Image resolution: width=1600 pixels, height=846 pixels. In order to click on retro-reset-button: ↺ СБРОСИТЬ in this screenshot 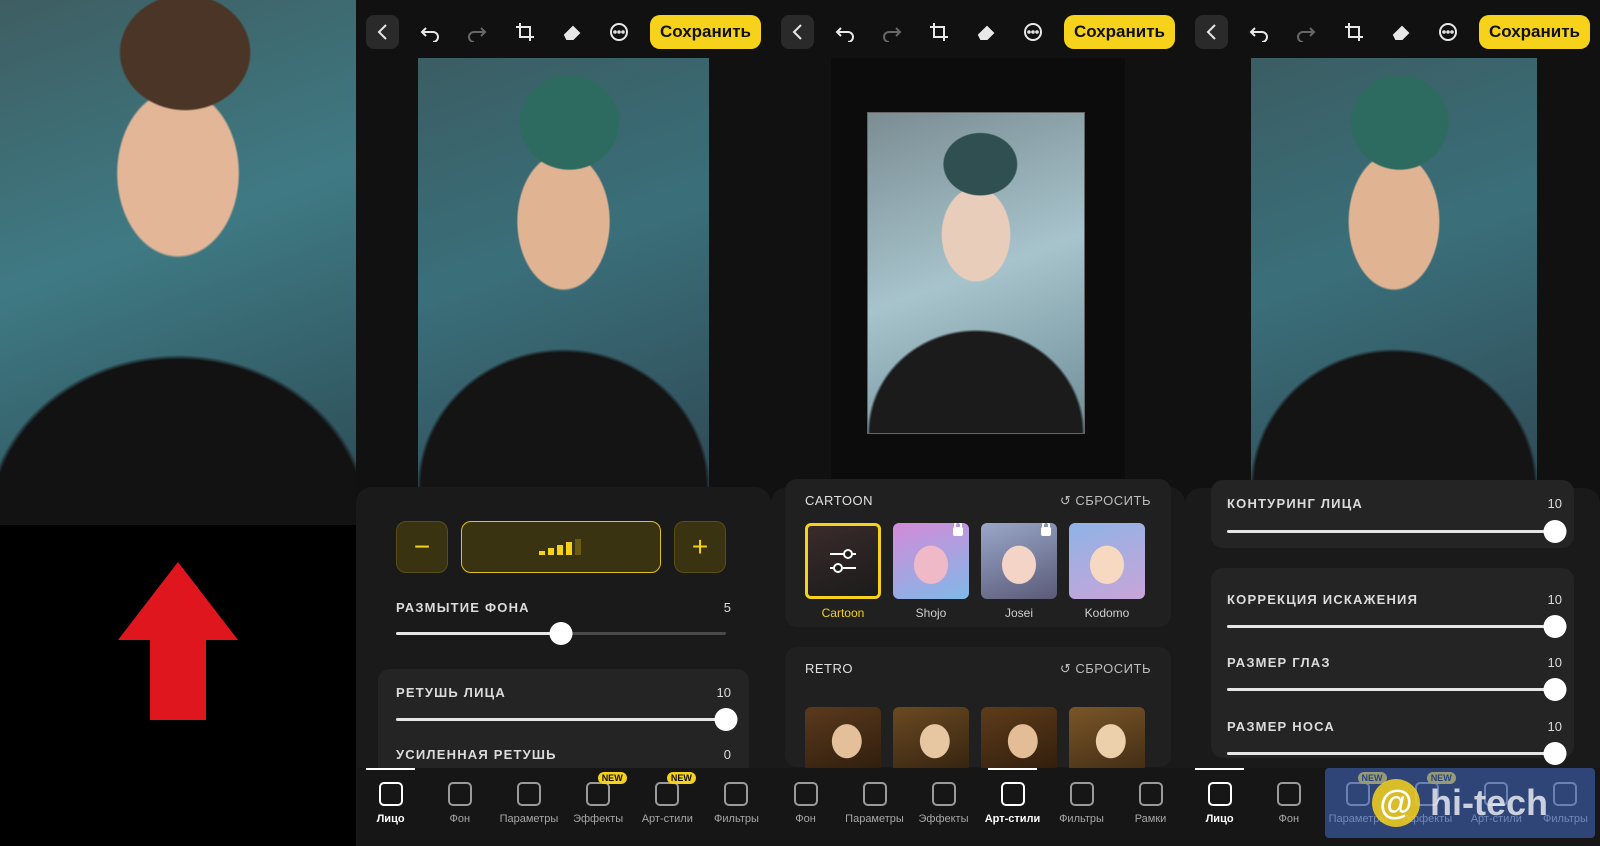, I will do `click(1105, 669)`.